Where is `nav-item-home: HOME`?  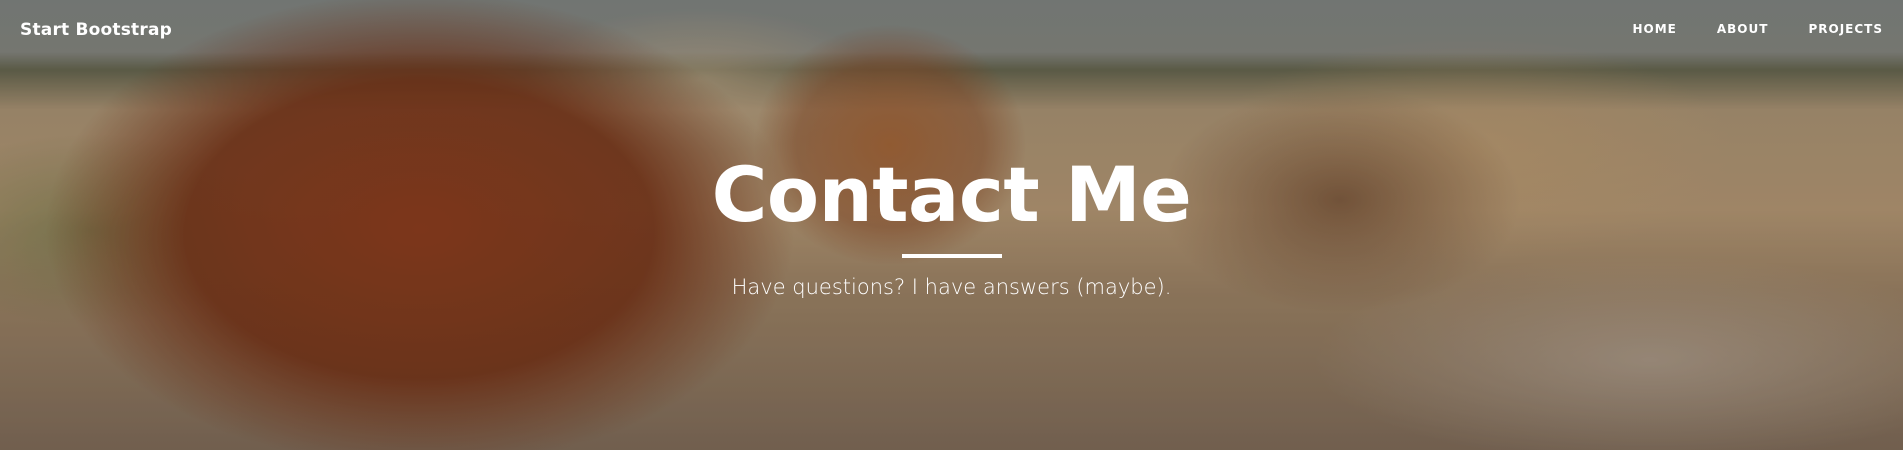 nav-item-home: HOME is located at coordinates (1634, 29).